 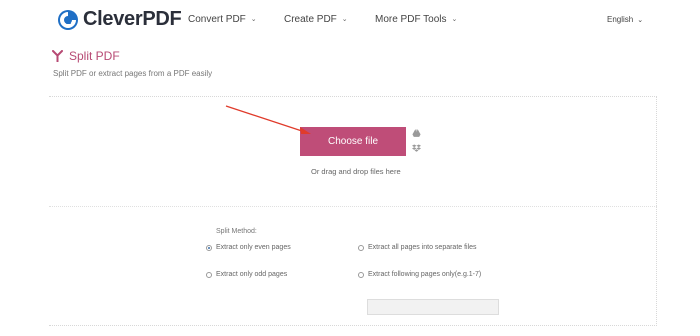 I want to click on split-icon, so click(x=57, y=56).